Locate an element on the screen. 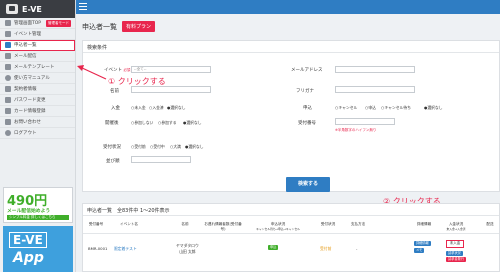  sidebar-item-manual: 使い方マニュアル is located at coordinates (37, 78).